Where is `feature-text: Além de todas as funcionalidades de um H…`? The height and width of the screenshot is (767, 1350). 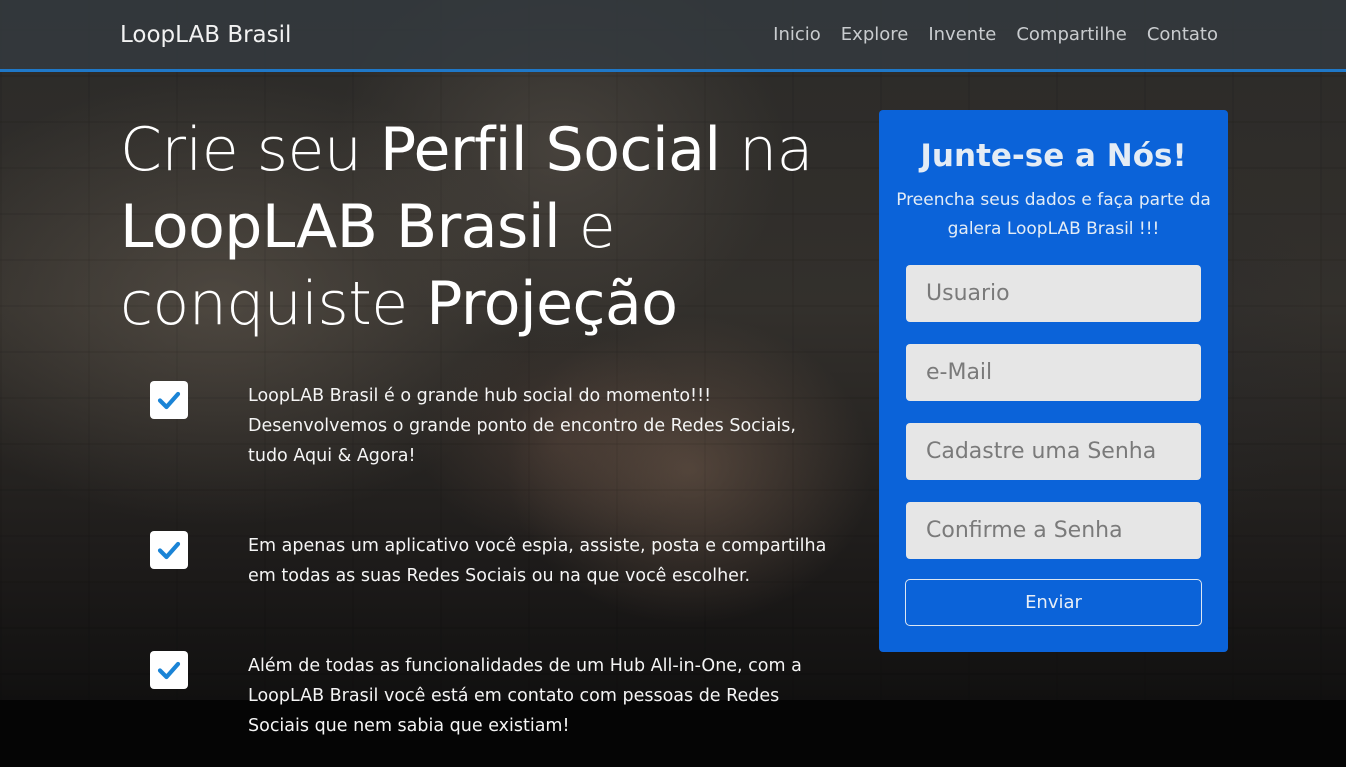
feature-text: Além de todas as funcionalidades de um H… is located at coordinates (525, 696).